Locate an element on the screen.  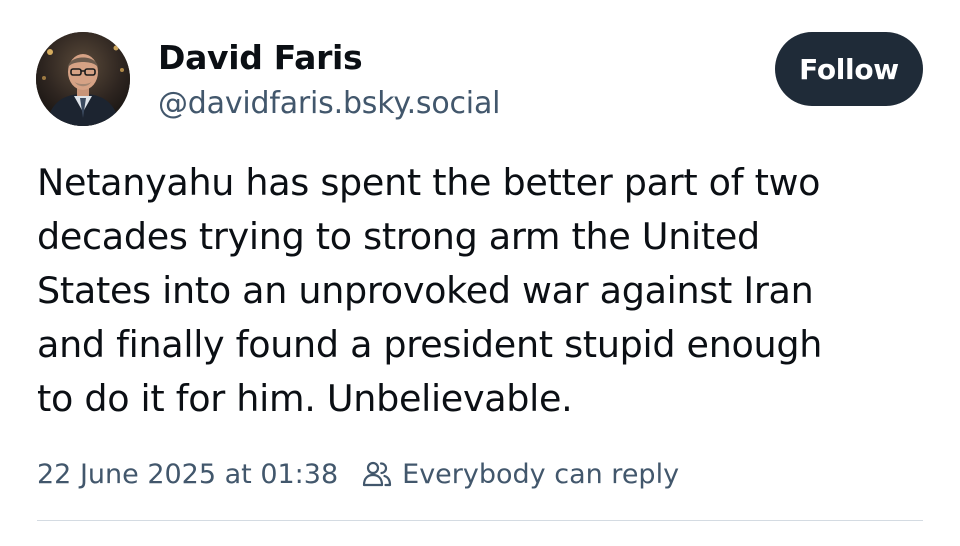
divider is located at coordinates (480, 520).